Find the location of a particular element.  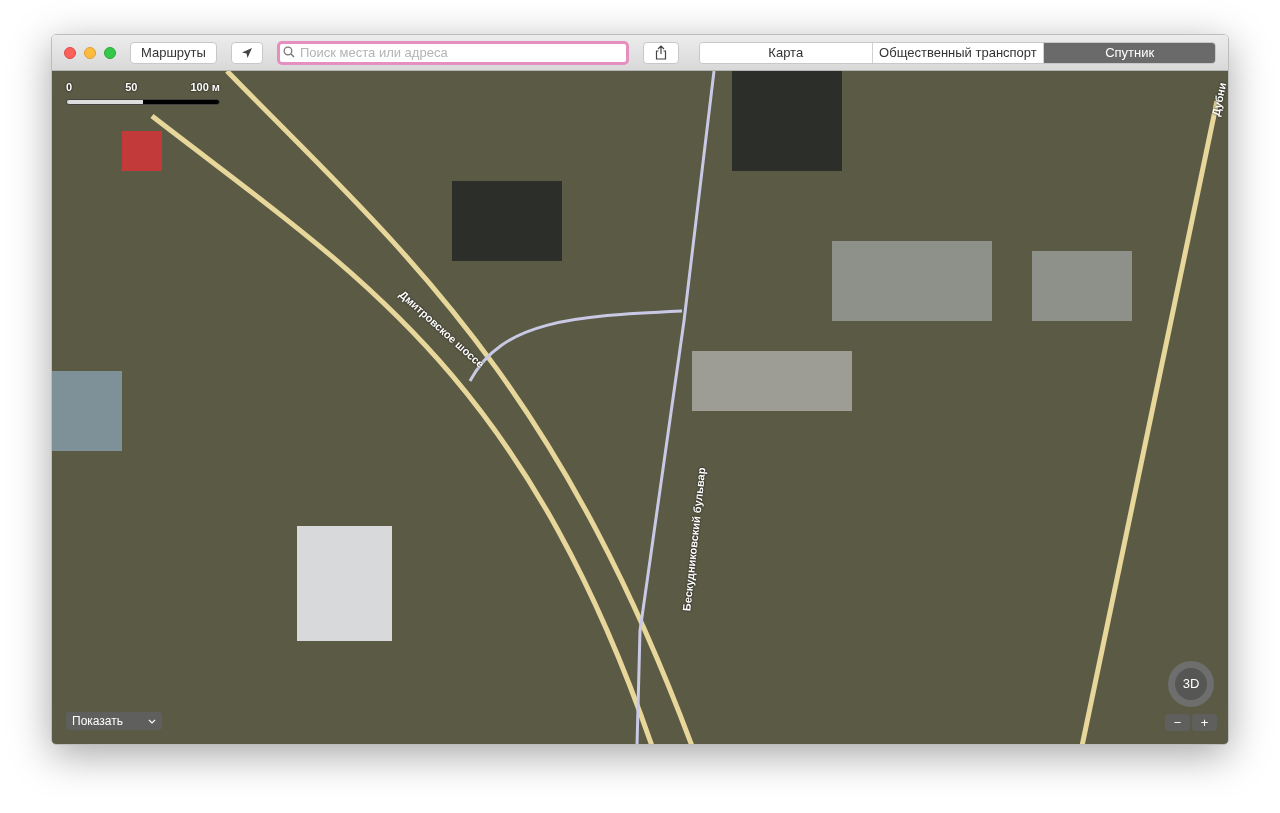

zoom-button is located at coordinates (110, 52).